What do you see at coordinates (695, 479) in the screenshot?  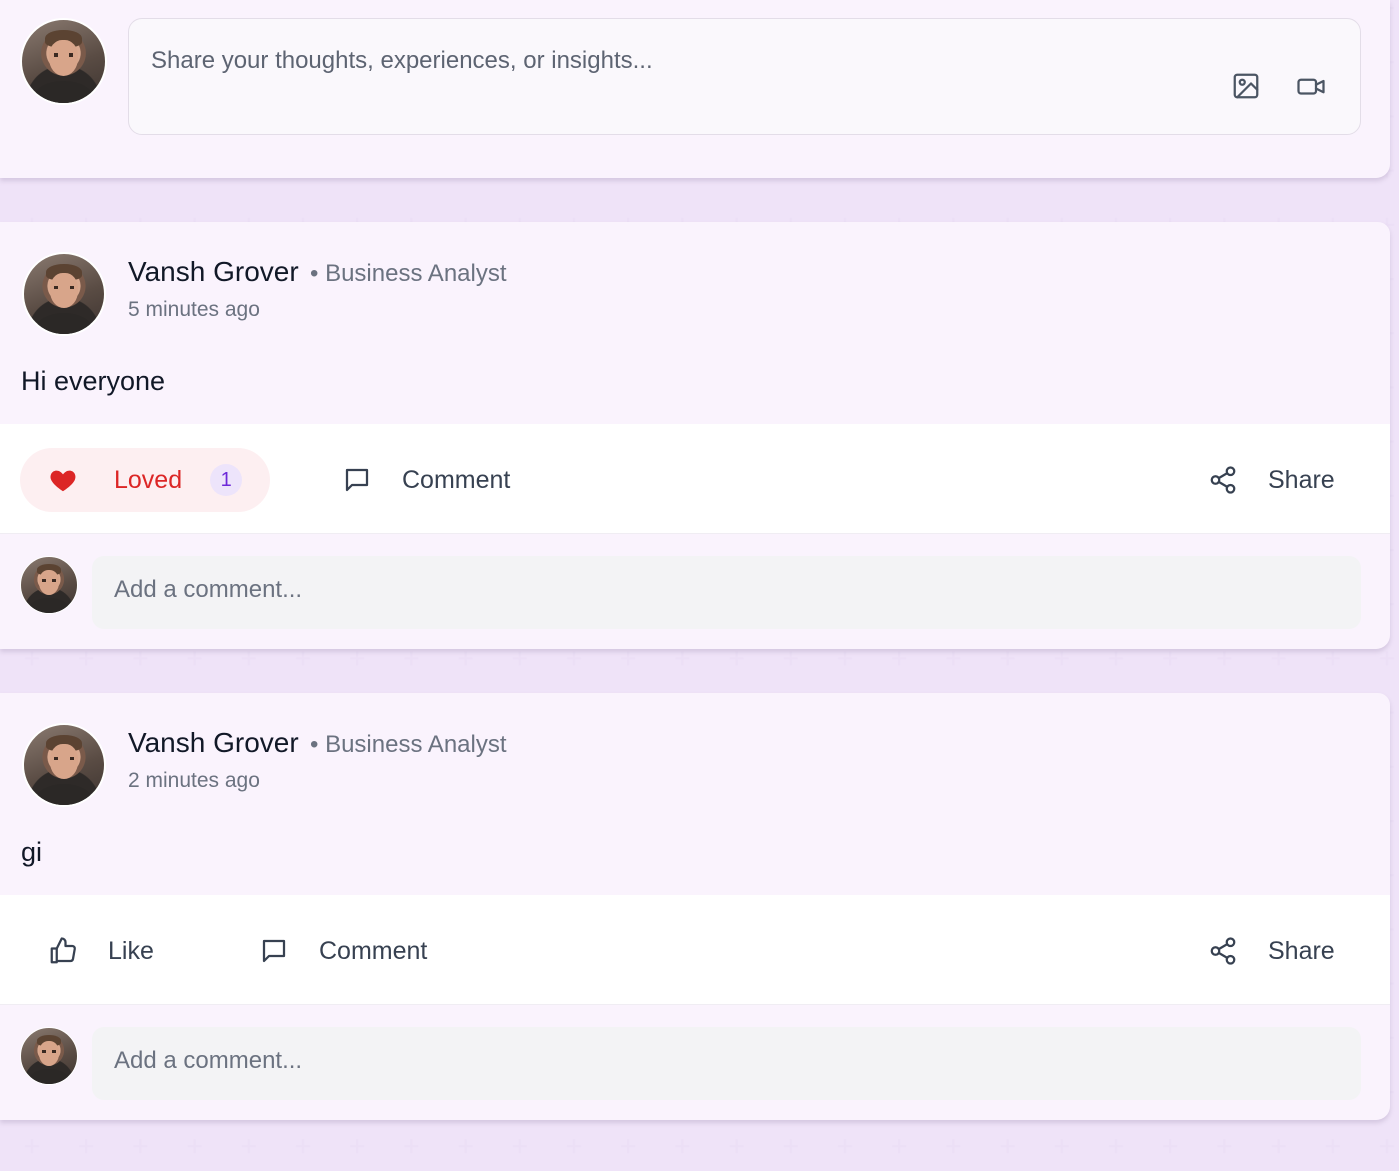 I see `post-actions: Loved 1 Comment Share` at bounding box center [695, 479].